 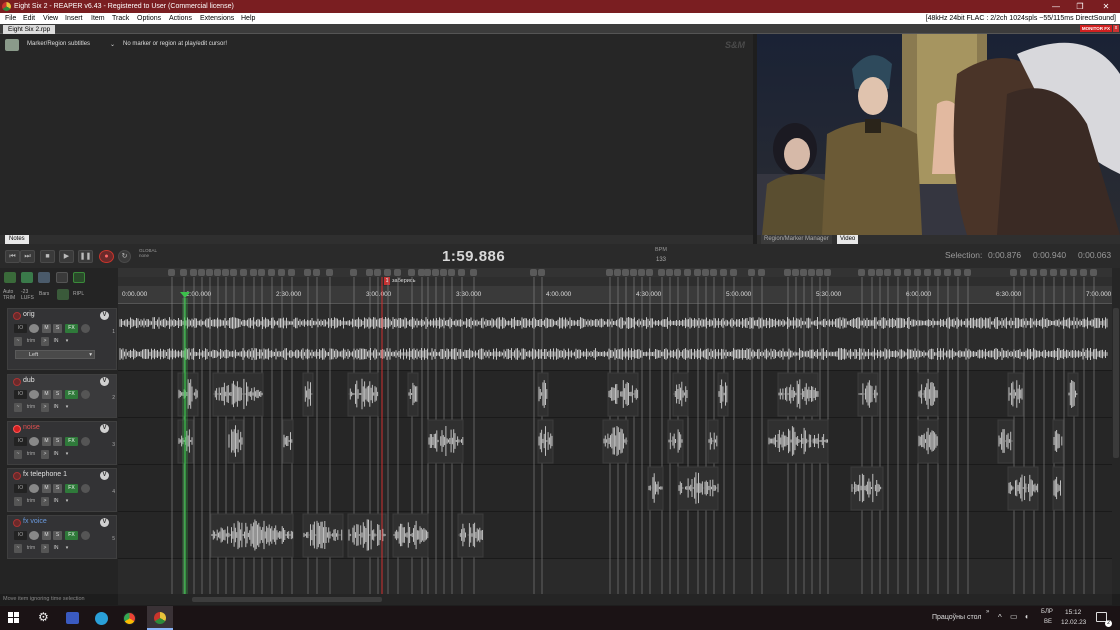 I want to click on chrome-icon, so click(x=129, y=618).